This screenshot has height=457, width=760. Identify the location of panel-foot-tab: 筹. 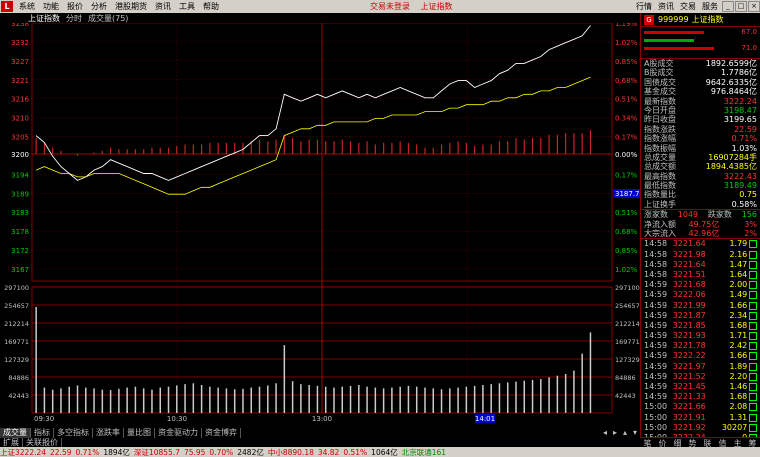
(752, 443).